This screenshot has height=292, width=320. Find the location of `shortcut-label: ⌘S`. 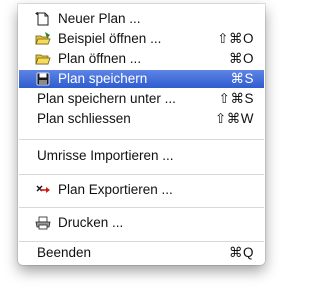

shortcut-label: ⌘S is located at coordinates (242, 78).